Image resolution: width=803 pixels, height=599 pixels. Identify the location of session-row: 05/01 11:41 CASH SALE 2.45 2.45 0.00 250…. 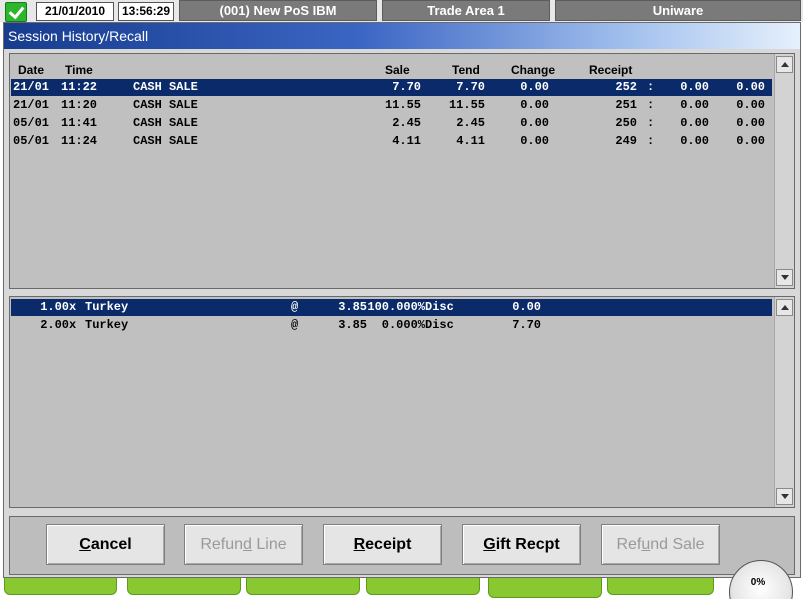
(391, 123).